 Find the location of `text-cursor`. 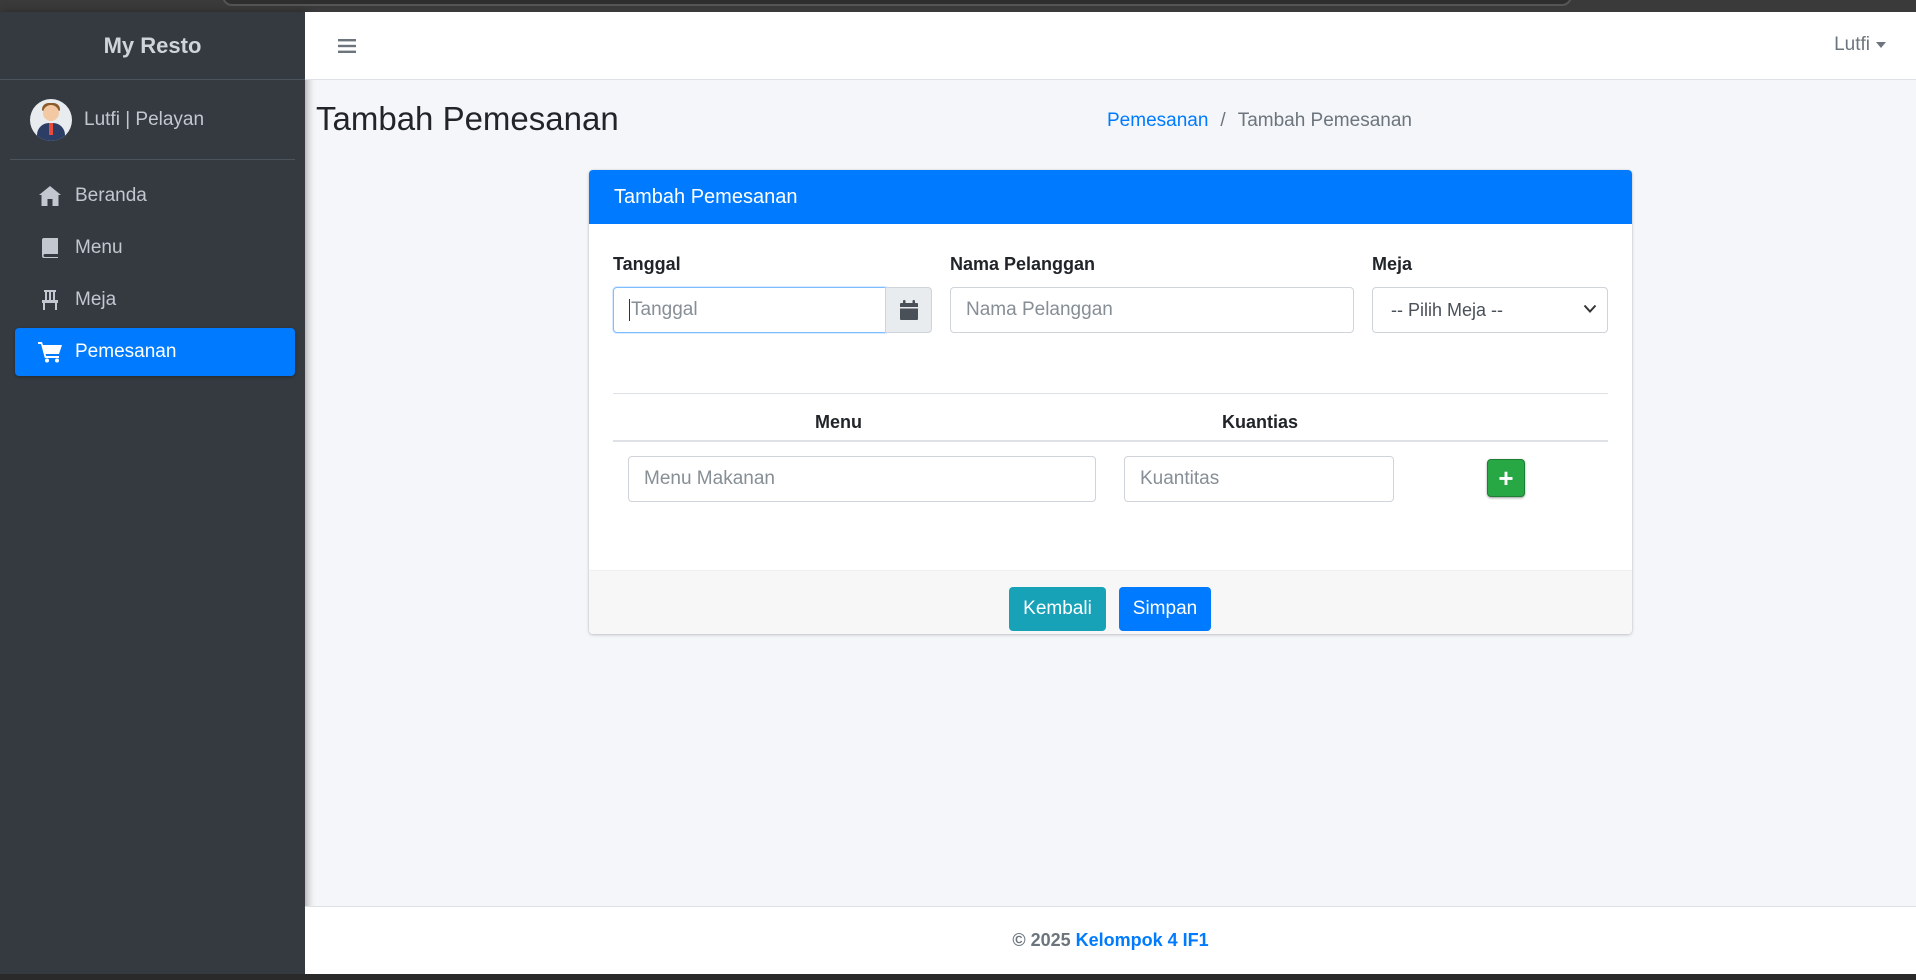

text-cursor is located at coordinates (629, 310).